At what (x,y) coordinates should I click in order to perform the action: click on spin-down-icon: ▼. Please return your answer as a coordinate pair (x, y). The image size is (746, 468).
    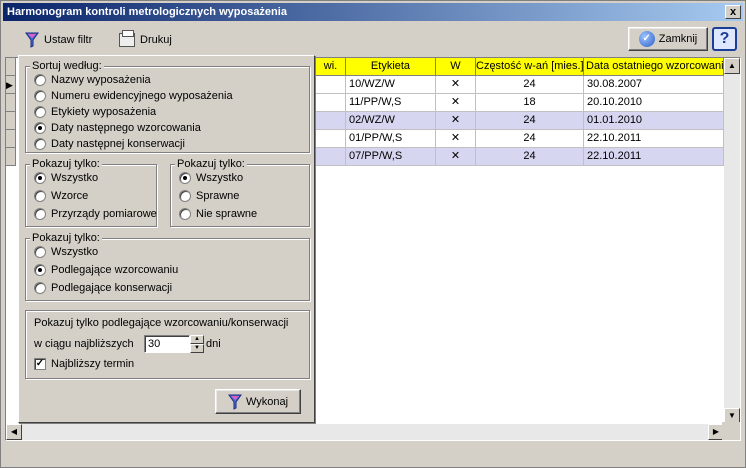
    Looking at the image, I should click on (197, 348).